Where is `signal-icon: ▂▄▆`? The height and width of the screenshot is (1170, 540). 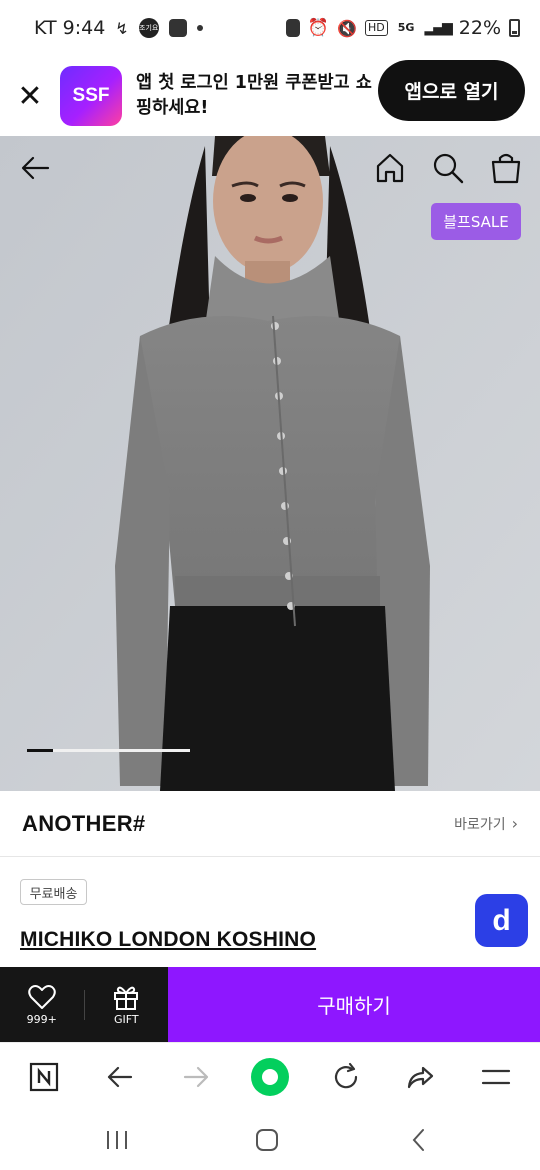
signal-icon: ▂▄▆ is located at coordinates (438, 28).